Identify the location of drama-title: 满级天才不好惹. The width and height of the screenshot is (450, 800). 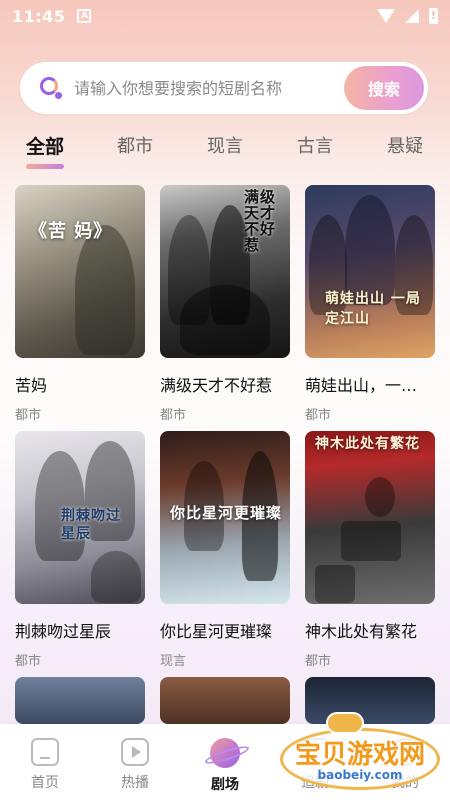
(216, 385).